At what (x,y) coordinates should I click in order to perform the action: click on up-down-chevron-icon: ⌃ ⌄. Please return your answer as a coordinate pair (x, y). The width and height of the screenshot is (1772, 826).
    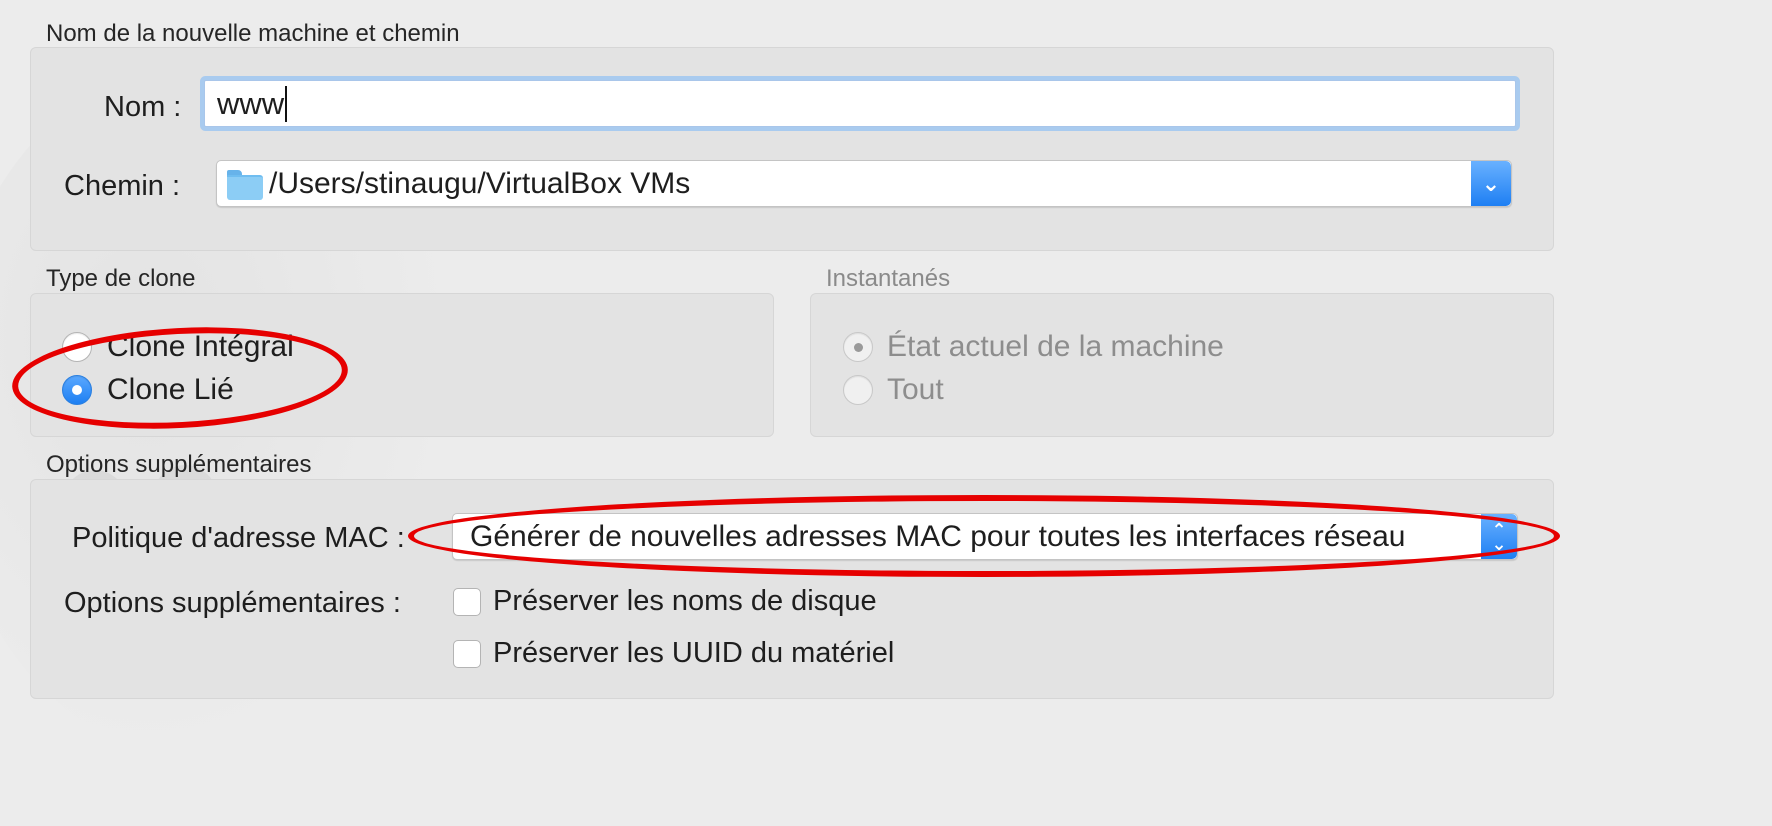
    Looking at the image, I should click on (1499, 536).